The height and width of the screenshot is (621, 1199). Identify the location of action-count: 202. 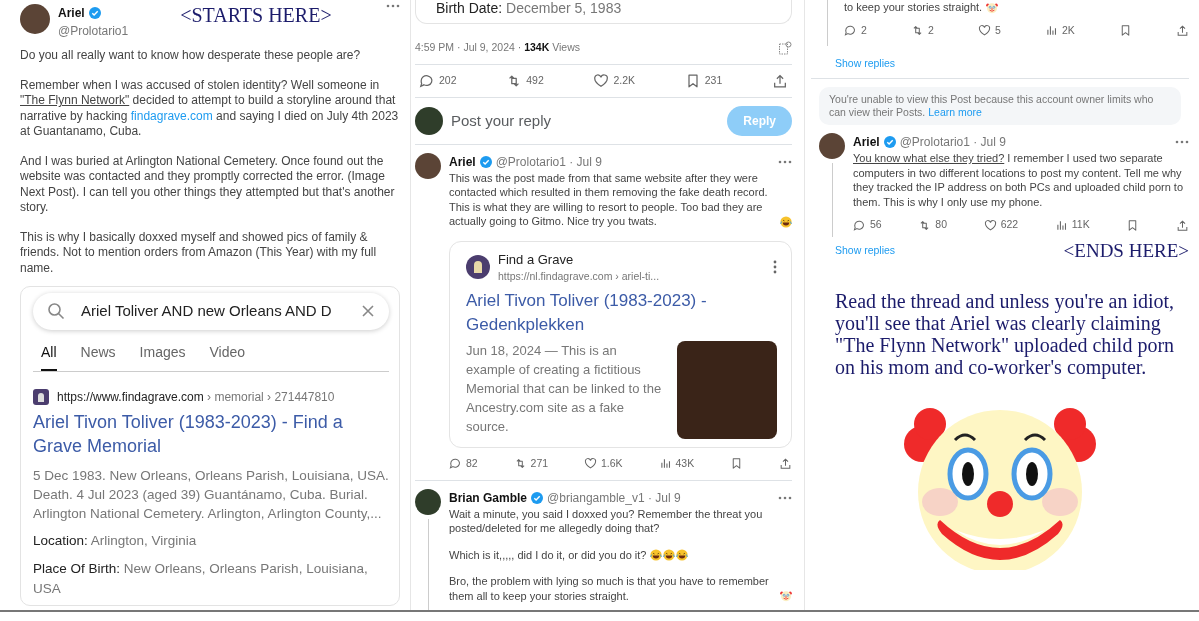
(448, 80).